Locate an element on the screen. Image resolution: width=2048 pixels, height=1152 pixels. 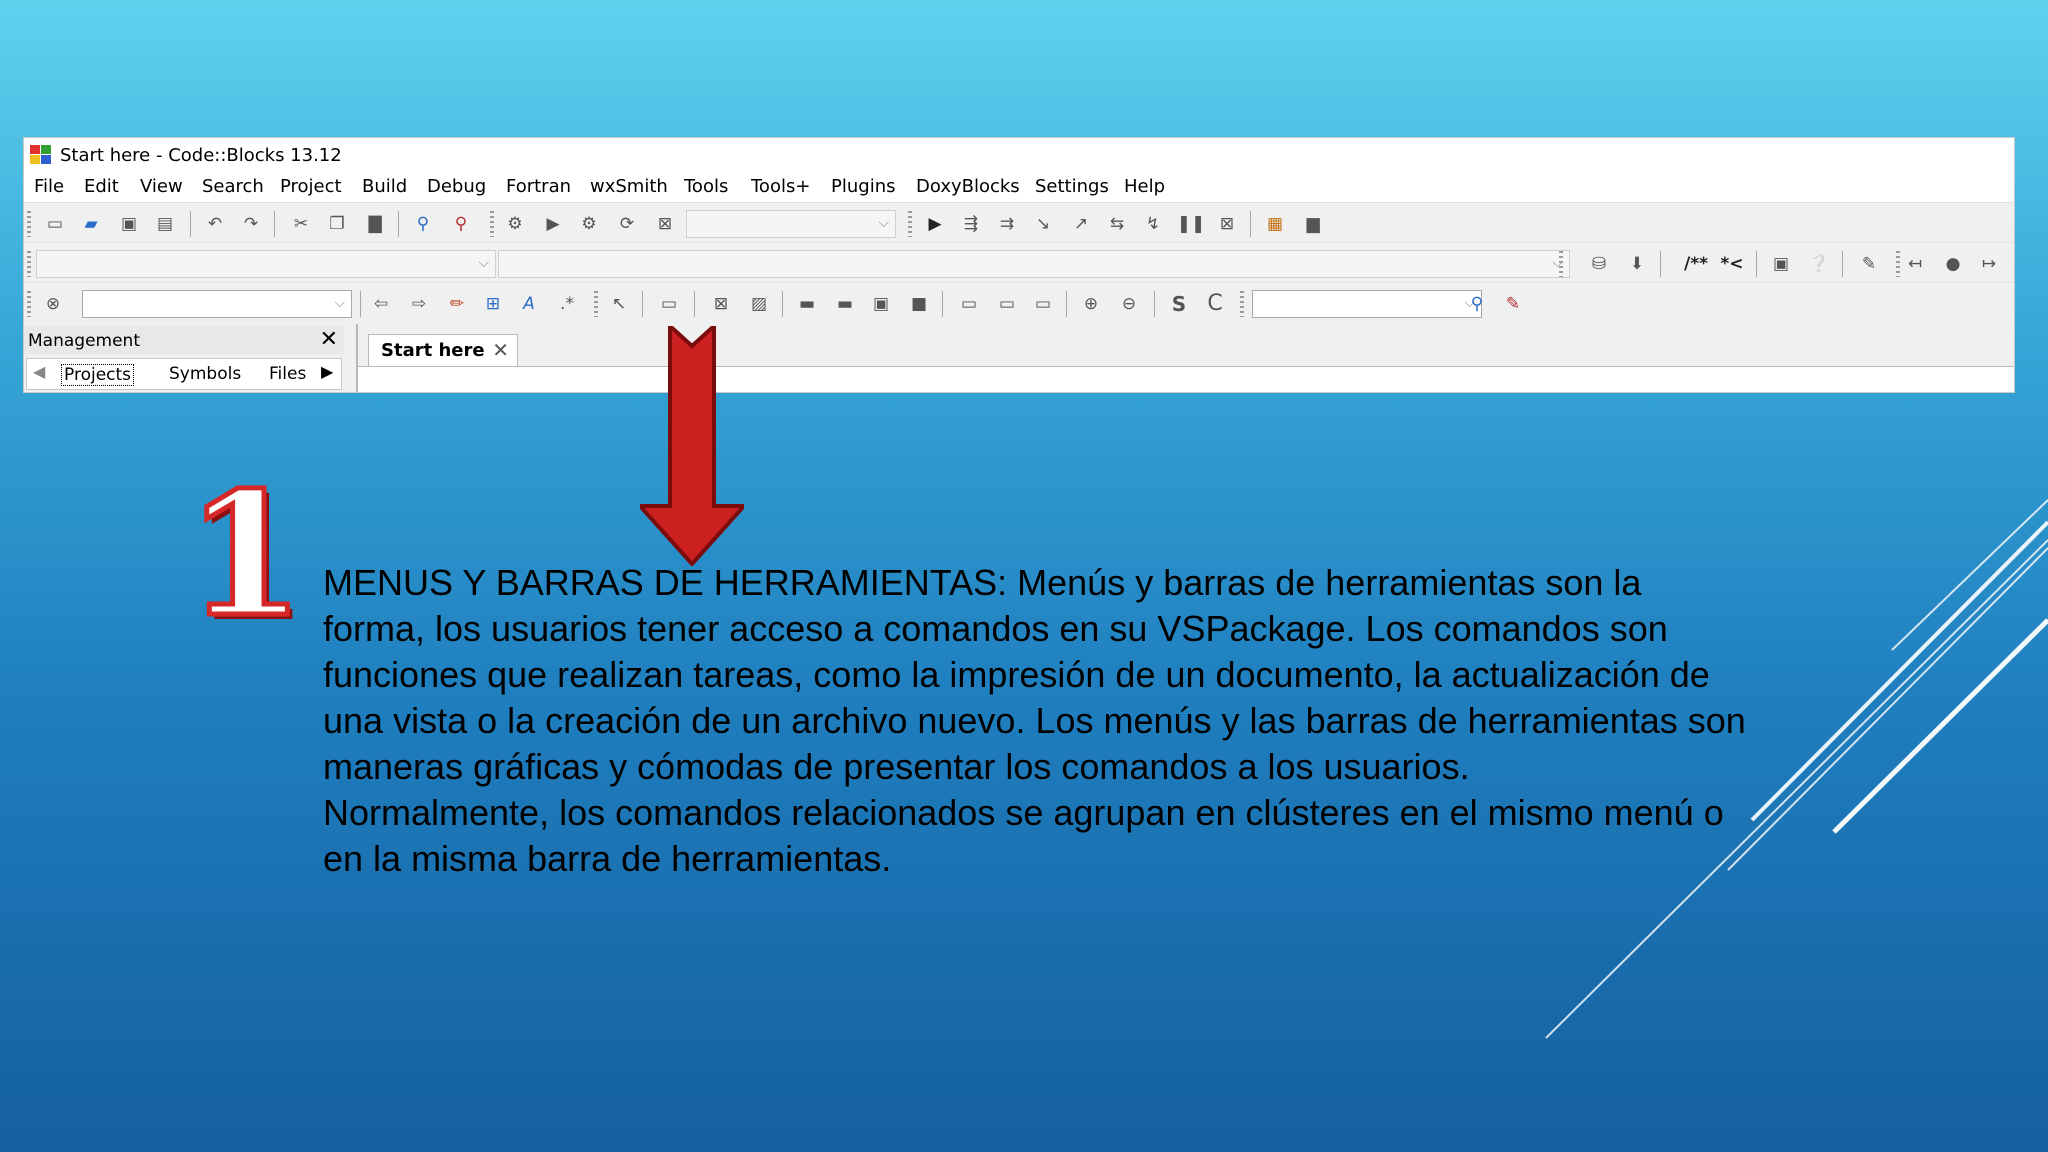
new-file-icon: ▭ is located at coordinates (55, 224).